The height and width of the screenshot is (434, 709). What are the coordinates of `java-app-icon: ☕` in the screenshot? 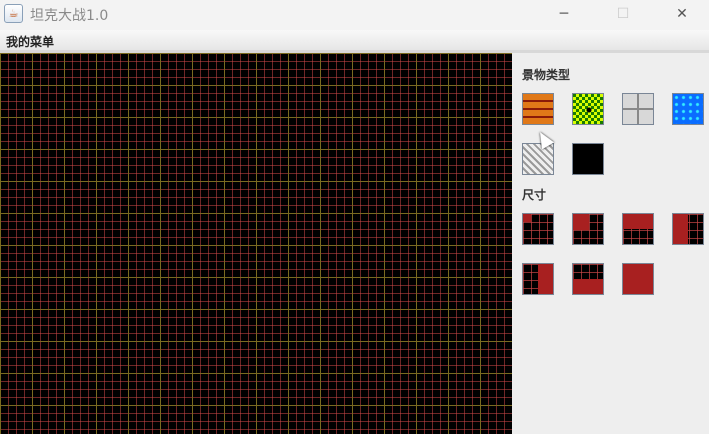 It's located at (13, 13).